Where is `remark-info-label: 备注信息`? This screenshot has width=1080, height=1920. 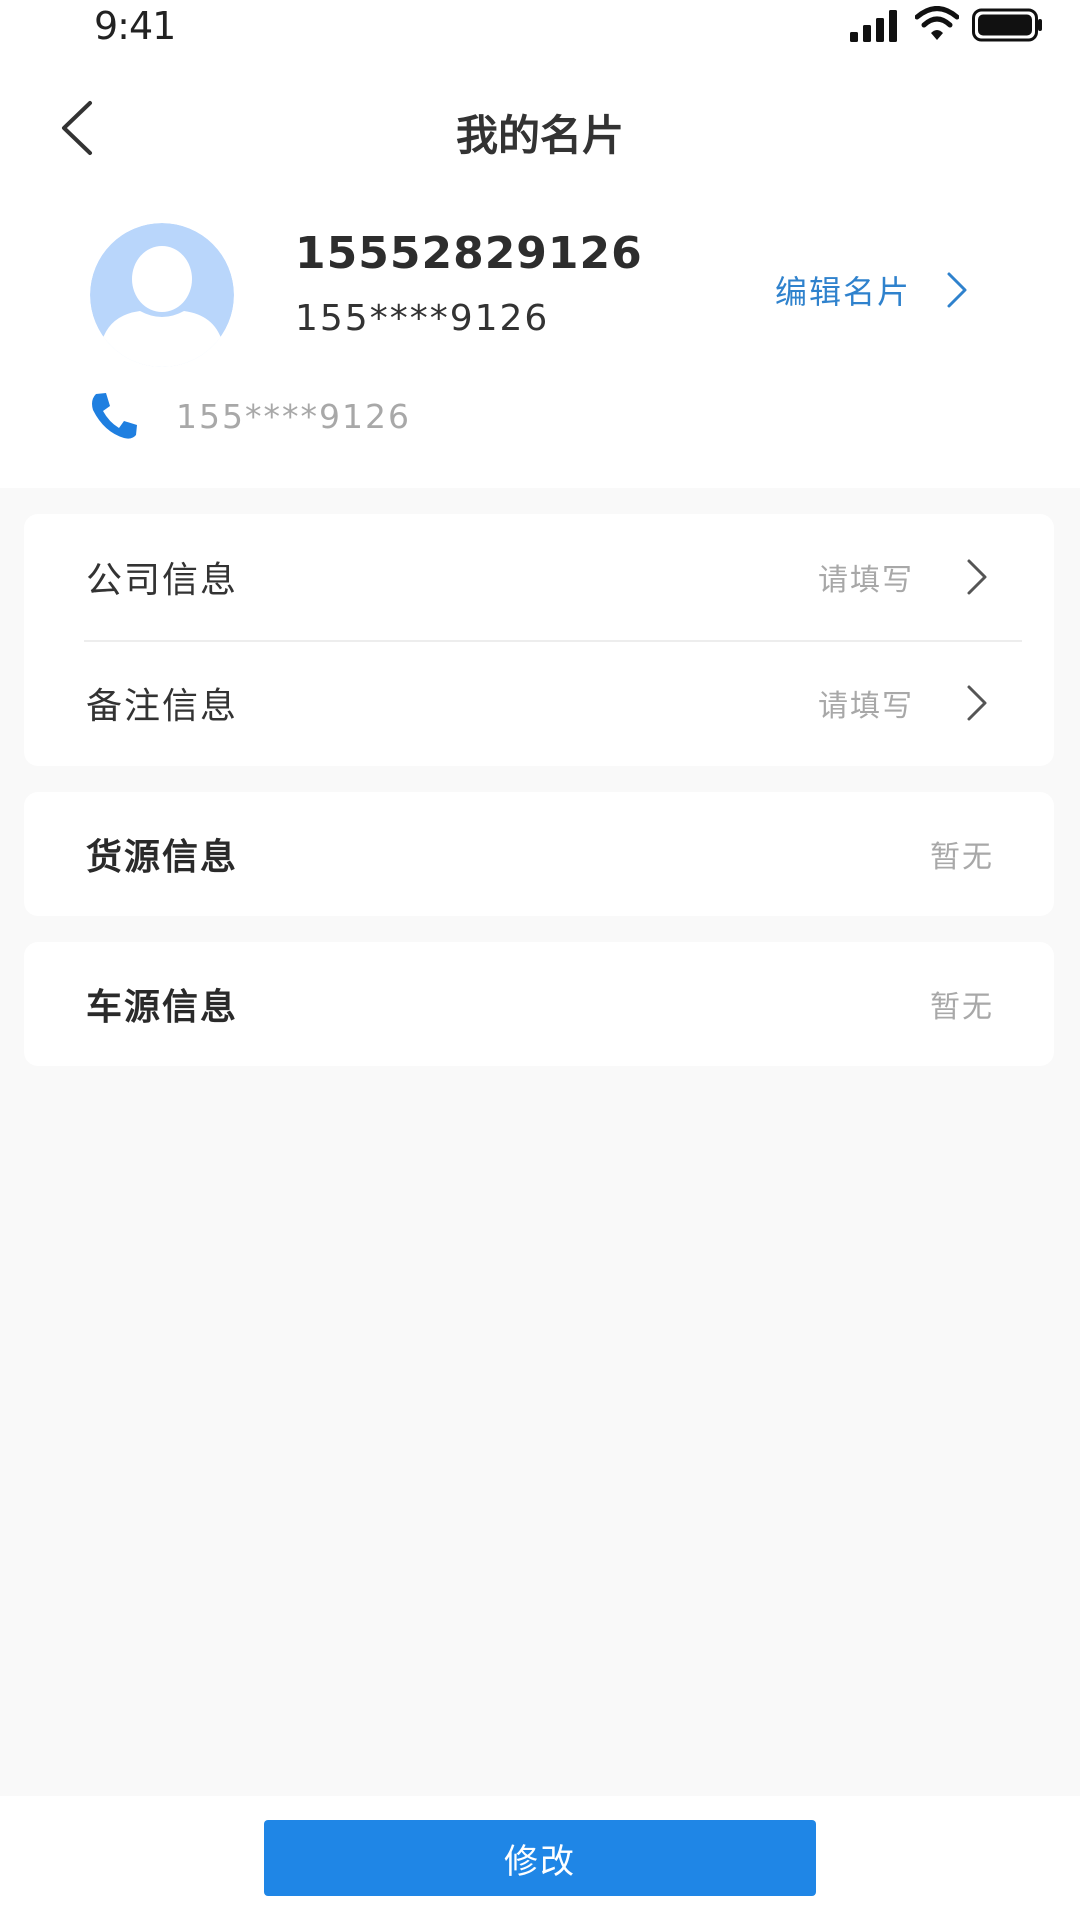 remark-info-label: 备注信息 is located at coordinates (162, 706).